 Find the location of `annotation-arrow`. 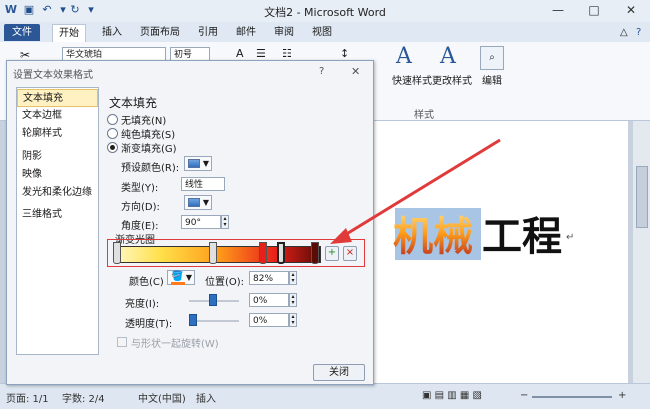

annotation-arrow is located at coordinates (415, 191).